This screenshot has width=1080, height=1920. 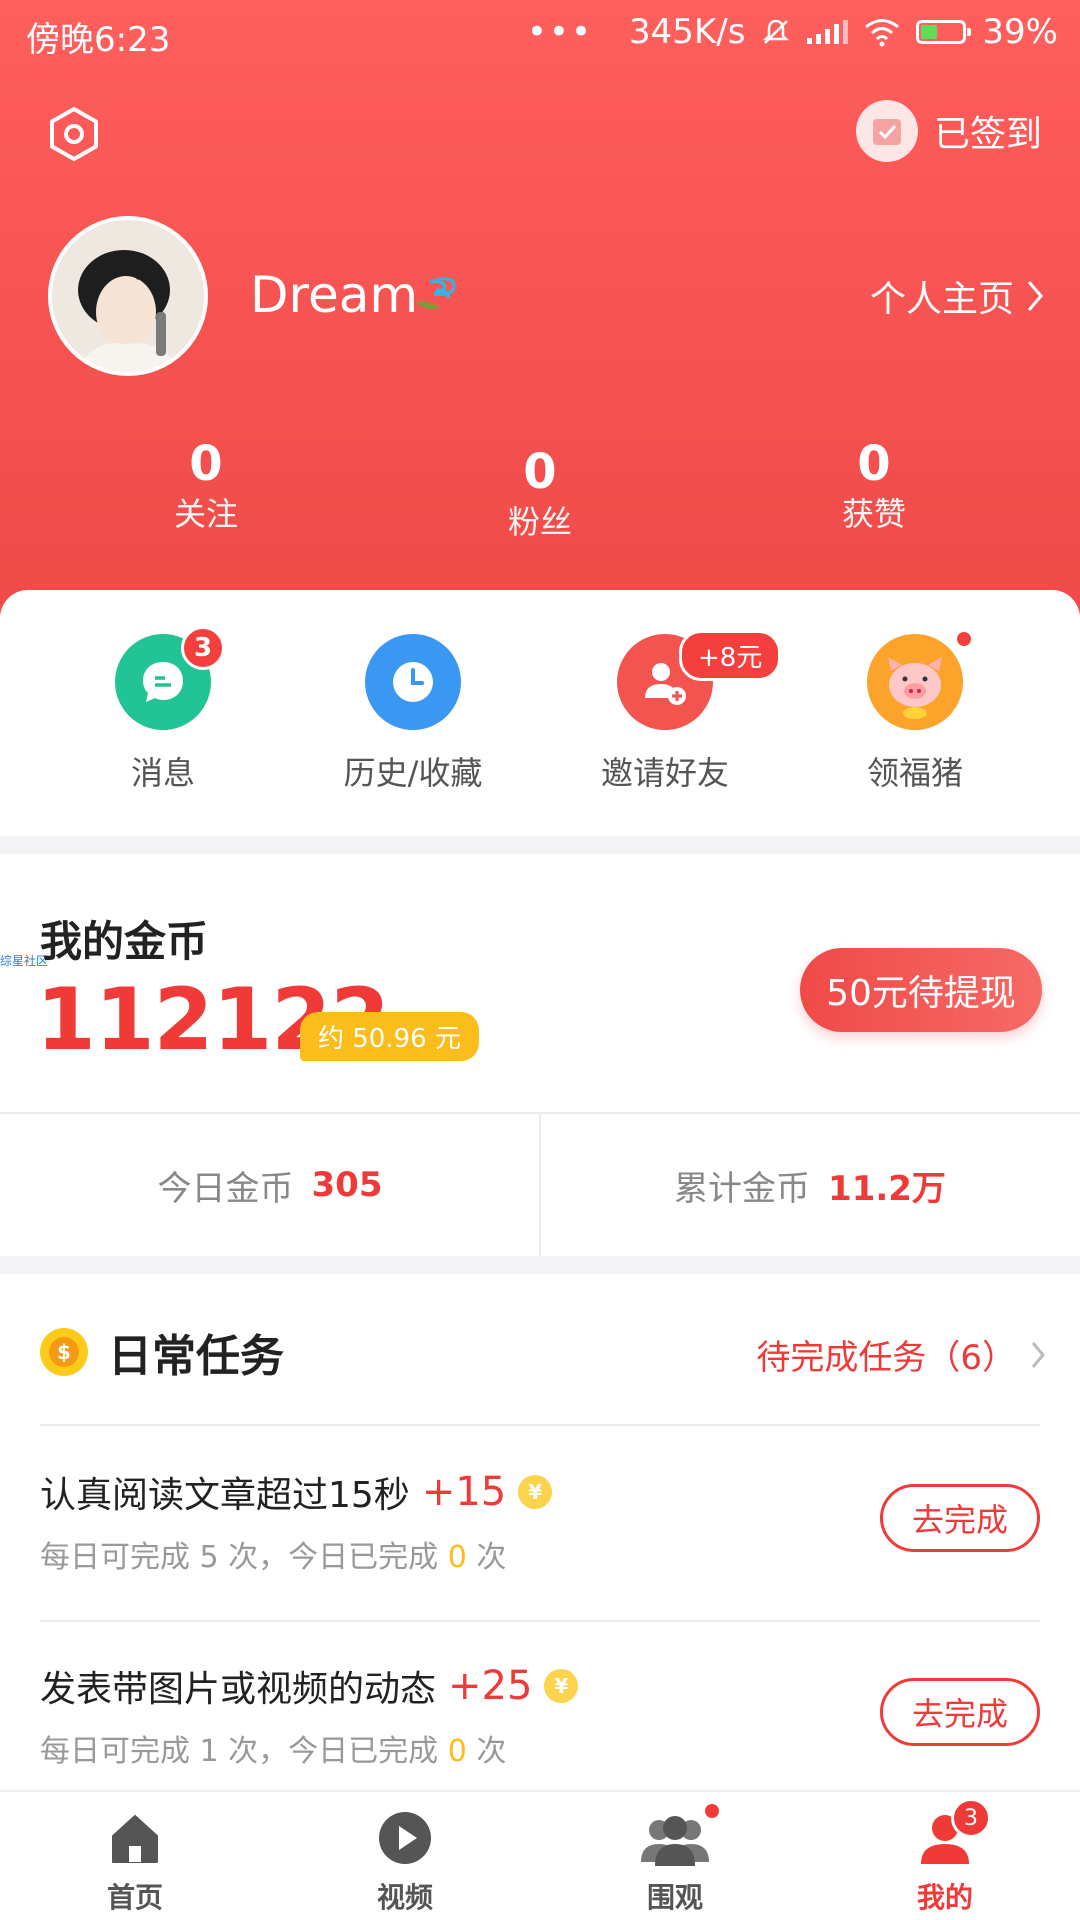 What do you see at coordinates (1020, 32) in the screenshot?
I see `battery-percent: 39%` at bounding box center [1020, 32].